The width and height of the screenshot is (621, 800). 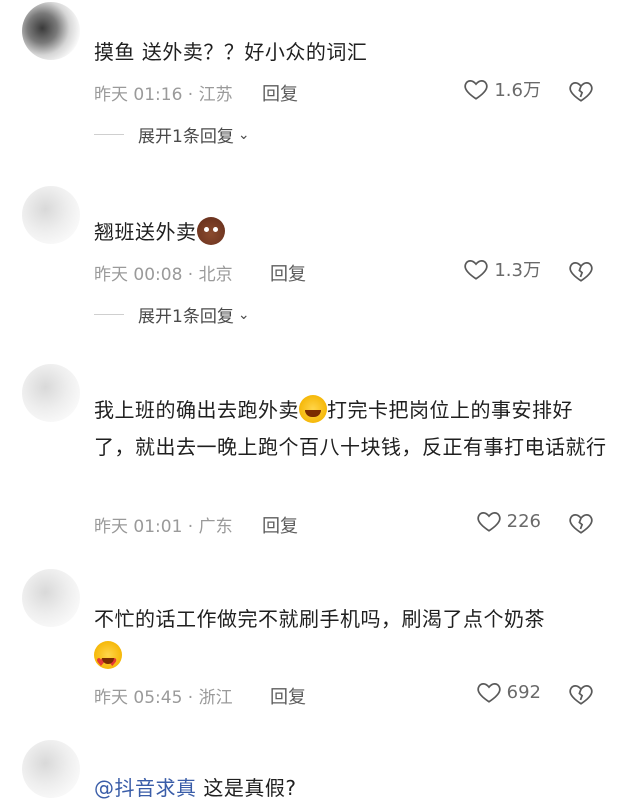 I want to click on laughing-emoji-icon, so click(x=313, y=409).